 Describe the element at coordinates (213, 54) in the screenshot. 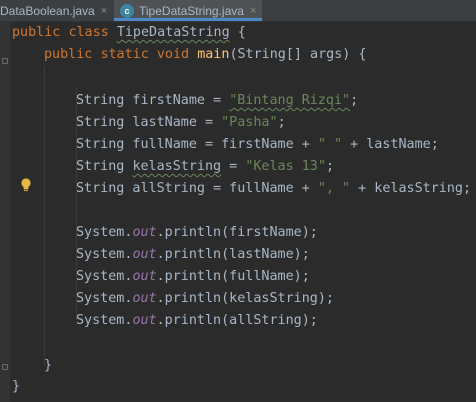

I see `method-name: main` at that location.